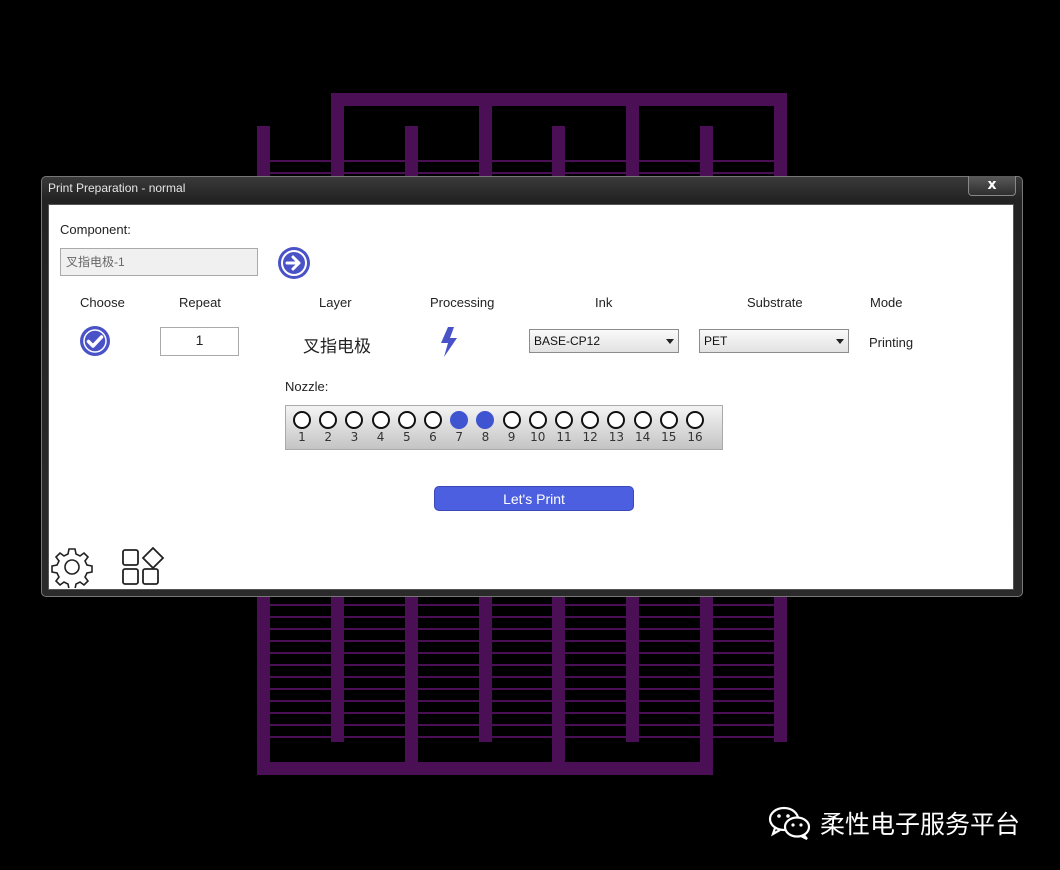 This screenshot has height=870, width=1060. Describe the element at coordinates (337, 346) in the screenshot. I see `layer-name: 叉指电极` at that location.